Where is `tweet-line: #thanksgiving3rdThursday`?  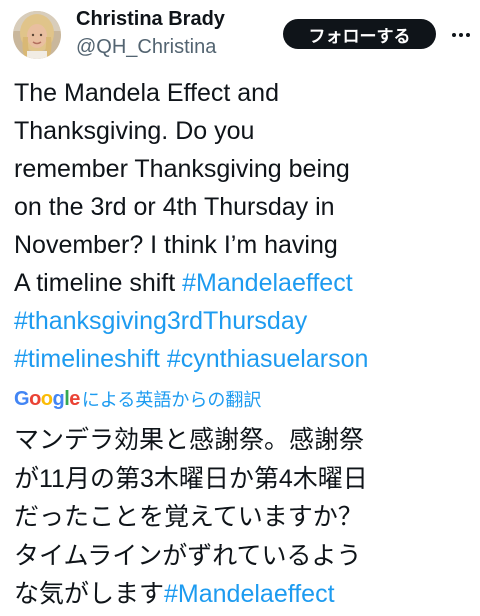
tweet-line: #thanksgiving3rdThursday is located at coordinates (245, 321).